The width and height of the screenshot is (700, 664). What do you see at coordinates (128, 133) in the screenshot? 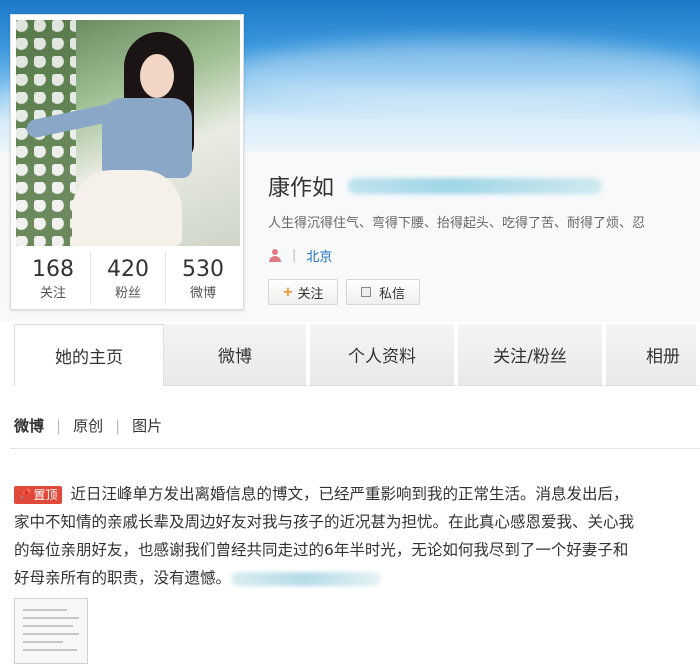
I see `avatar` at bounding box center [128, 133].